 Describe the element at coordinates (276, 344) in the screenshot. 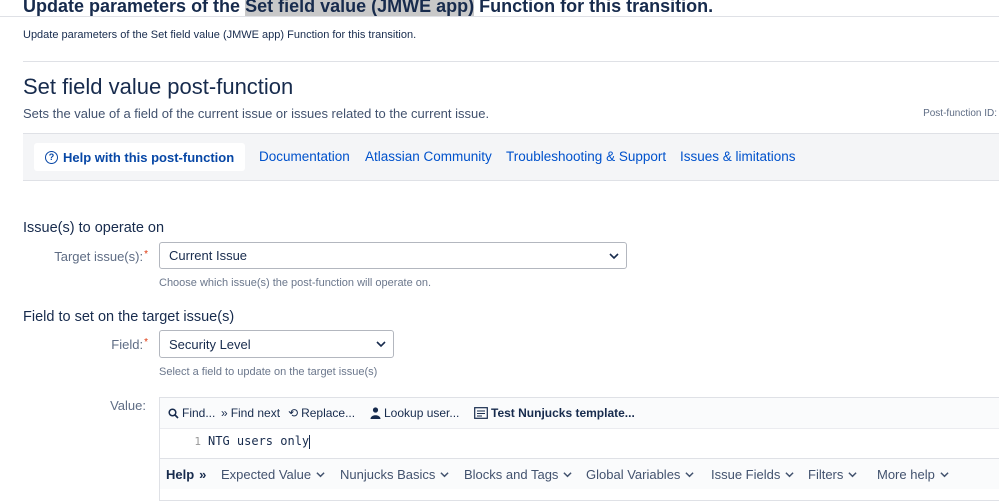

I see `field-select: Security Level` at that location.